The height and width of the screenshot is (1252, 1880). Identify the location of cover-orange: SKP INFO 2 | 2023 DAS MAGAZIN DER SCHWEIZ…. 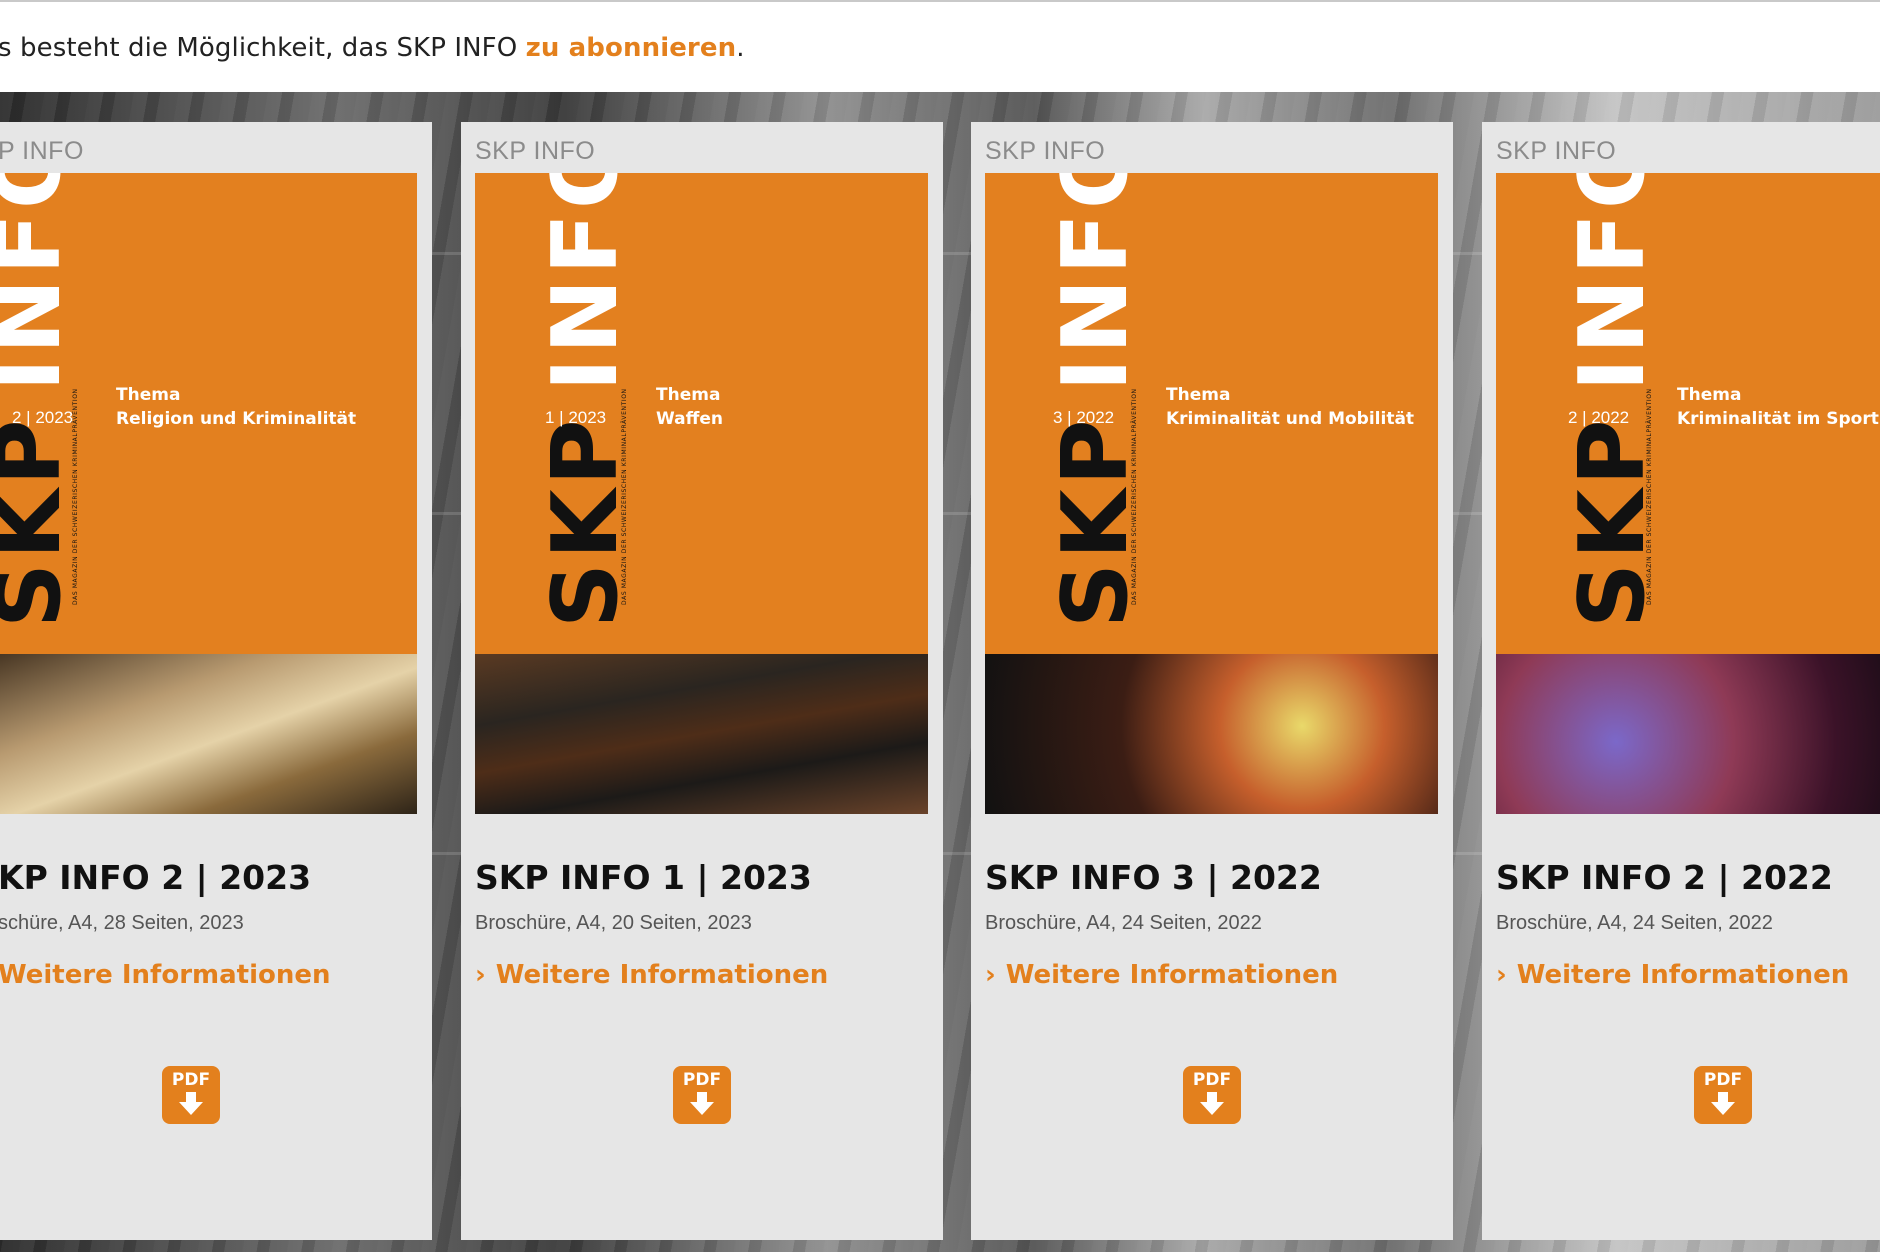
(208, 413).